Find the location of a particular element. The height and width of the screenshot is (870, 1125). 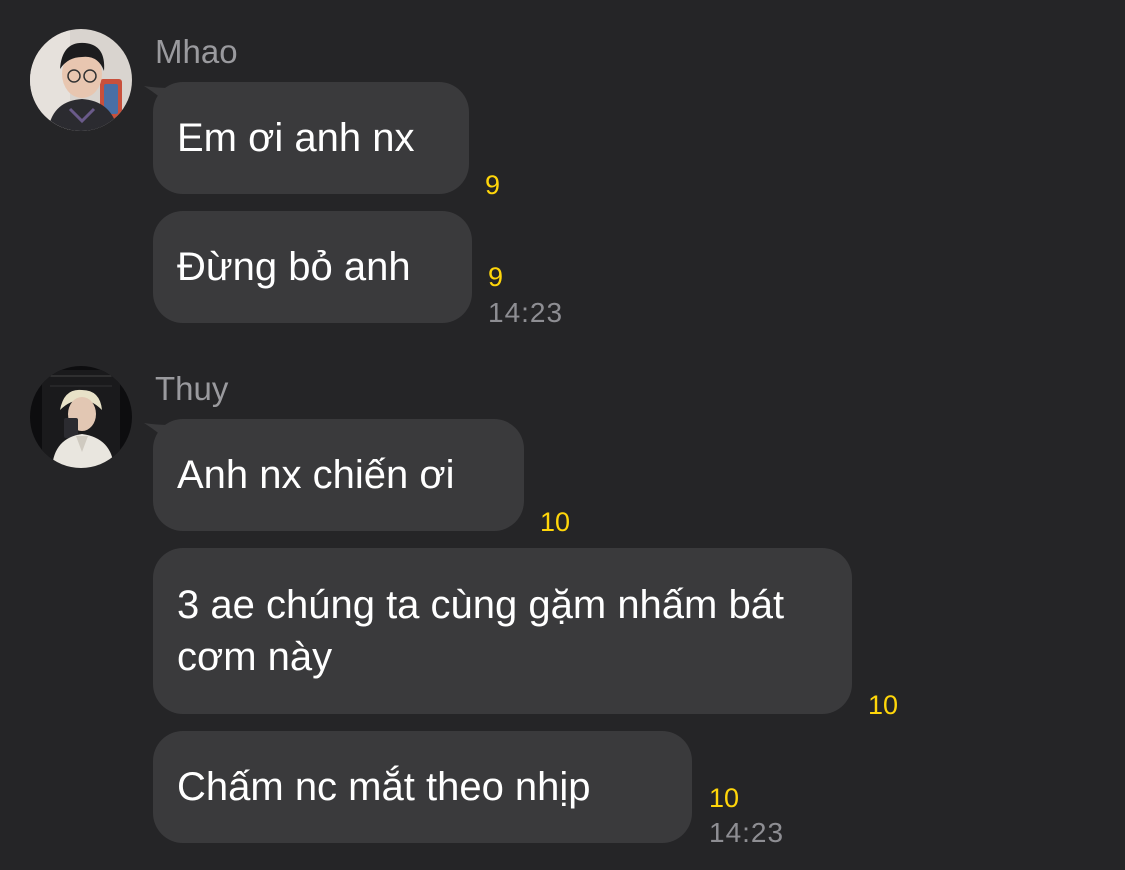

message-text: Chấm nc mắt theo nhịp is located at coordinates (384, 787).